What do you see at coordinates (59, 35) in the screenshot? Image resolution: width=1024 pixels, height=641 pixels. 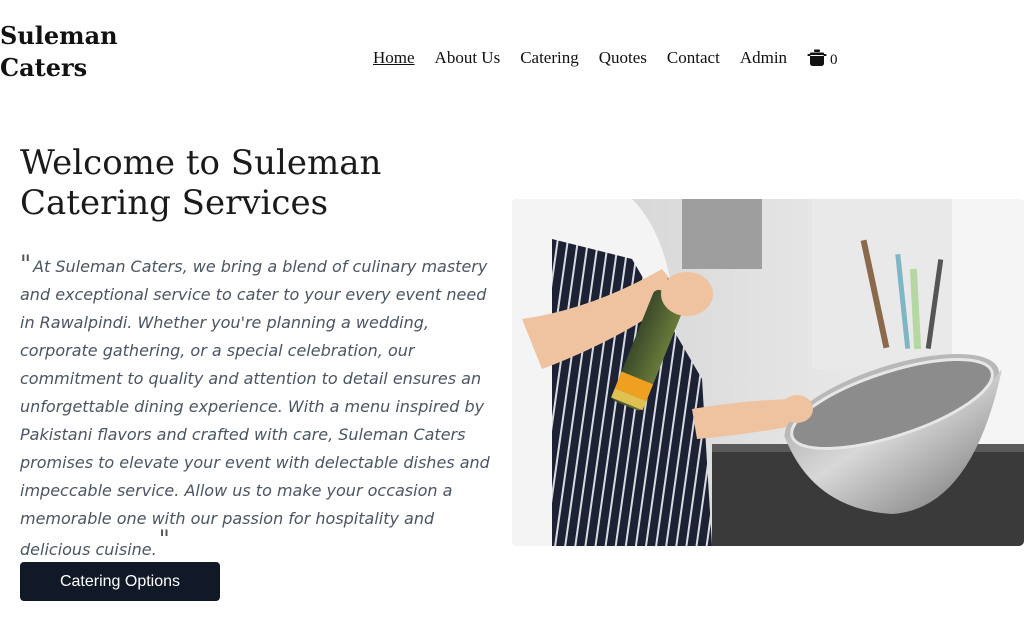 I see `brand-line-1: Suleman` at bounding box center [59, 35].